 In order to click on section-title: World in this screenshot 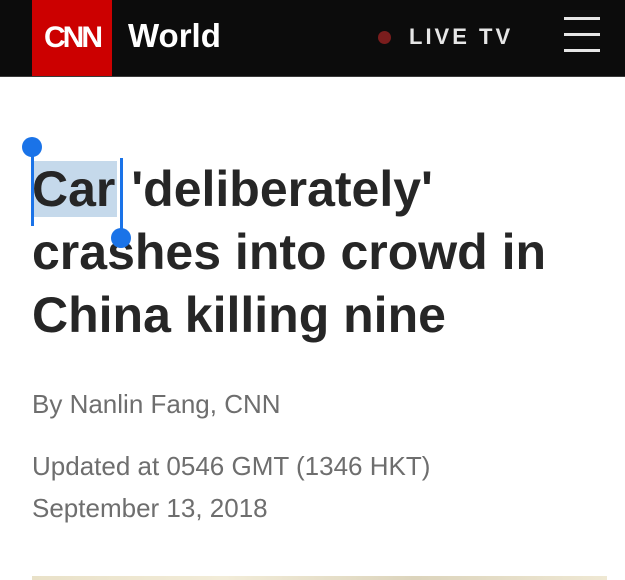, I will do `click(174, 36)`.